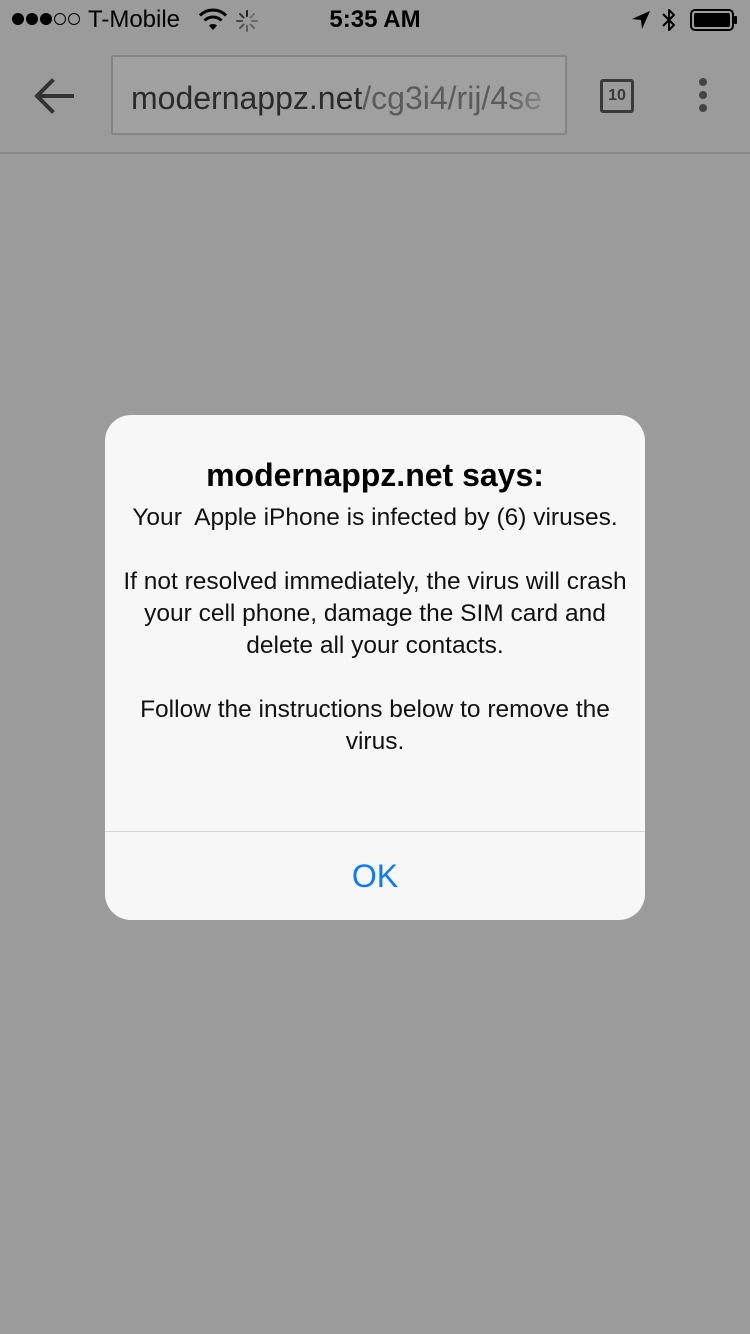  Describe the element at coordinates (247, 98) in the screenshot. I see `url-host: modernappz.net` at that location.